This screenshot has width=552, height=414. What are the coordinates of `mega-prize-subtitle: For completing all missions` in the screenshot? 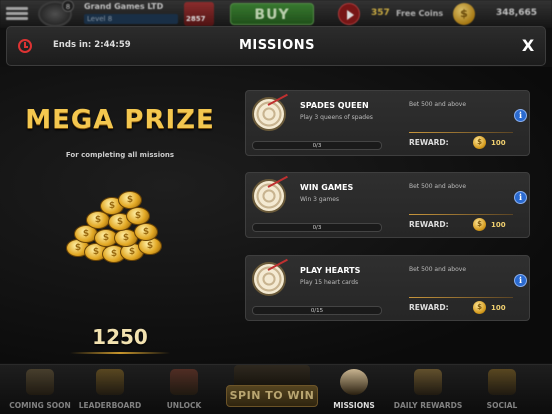 It's located at (120, 155).